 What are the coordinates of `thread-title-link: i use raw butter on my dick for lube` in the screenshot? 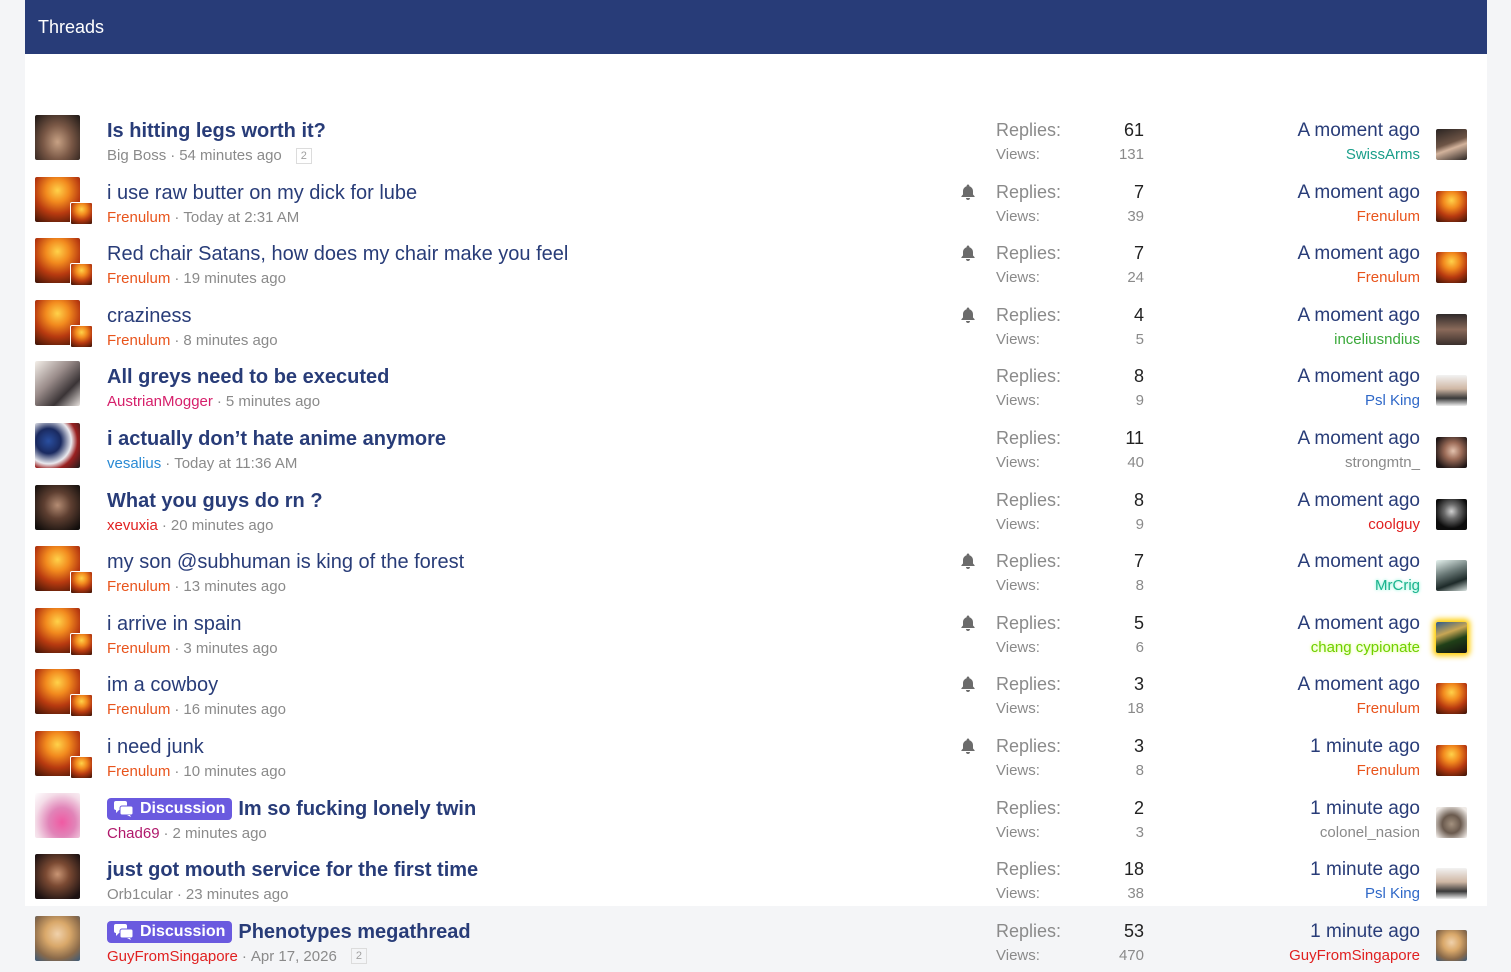 It's located at (262, 193).